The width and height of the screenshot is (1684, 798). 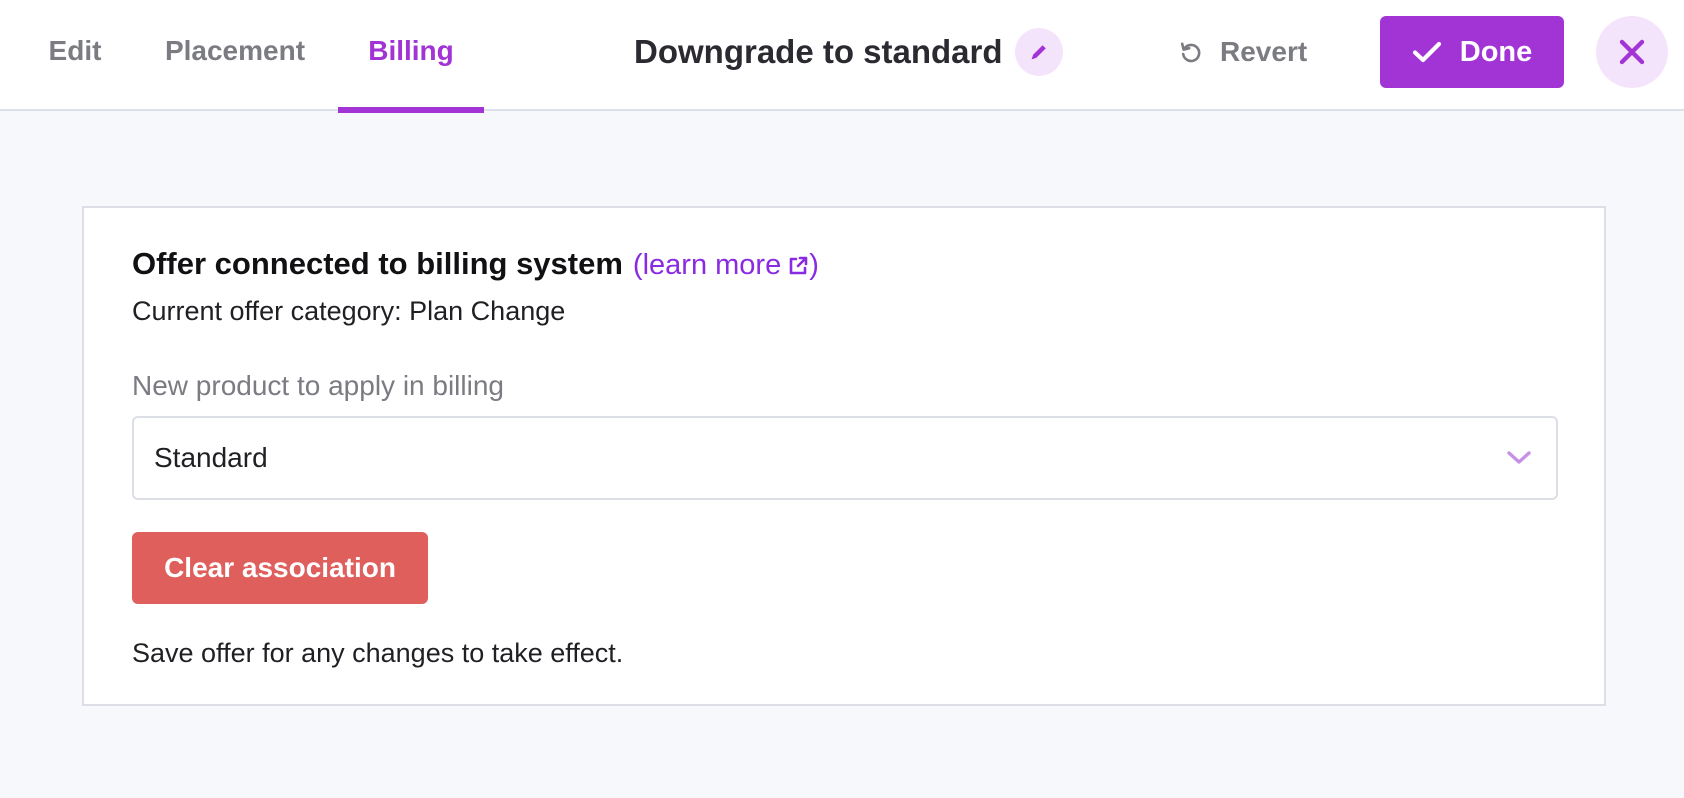 What do you see at coordinates (411, 50) in the screenshot?
I see `tab-billing-label: Billing` at bounding box center [411, 50].